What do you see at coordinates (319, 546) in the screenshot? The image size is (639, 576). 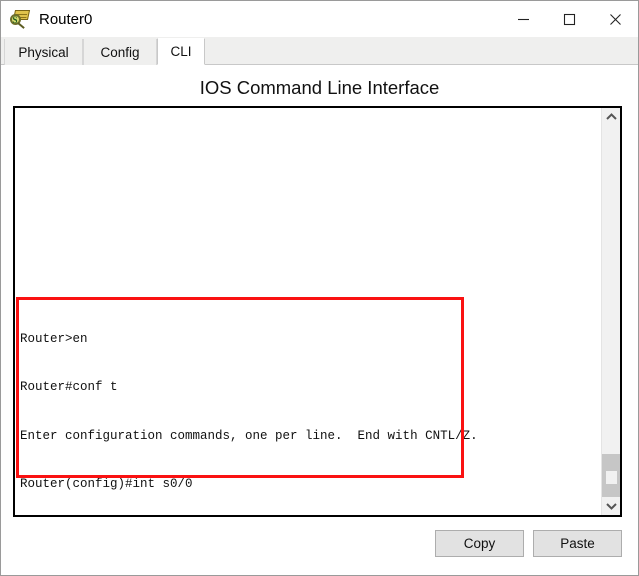 I see `action-button-row: Copy Paste` at bounding box center [319, 546].